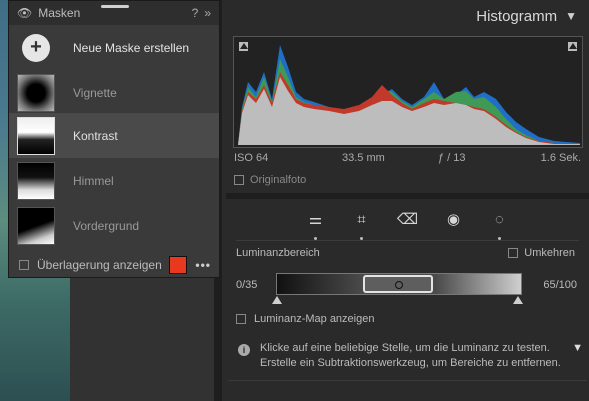  What do you see at coordinates (278, 253) in the screenshot?
I see `luminance-range-label: Luminanzbereich` at bounding box center [278, 253].